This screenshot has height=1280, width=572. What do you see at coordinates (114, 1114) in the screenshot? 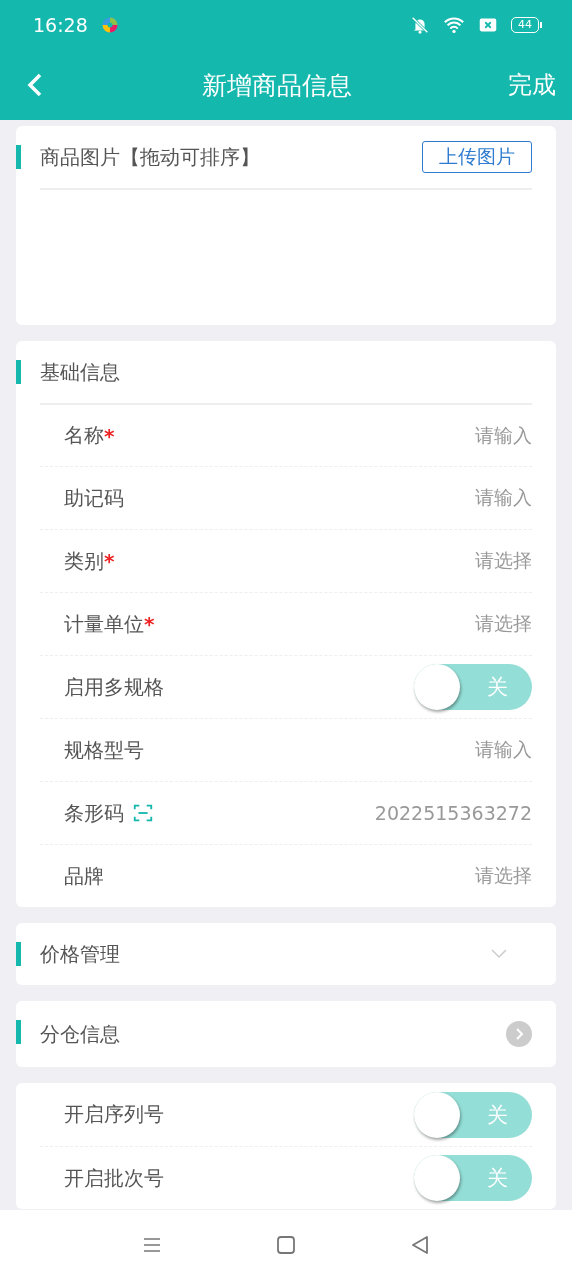
I see `field-label: 开启序列号` at bounding box center [114, 1114].